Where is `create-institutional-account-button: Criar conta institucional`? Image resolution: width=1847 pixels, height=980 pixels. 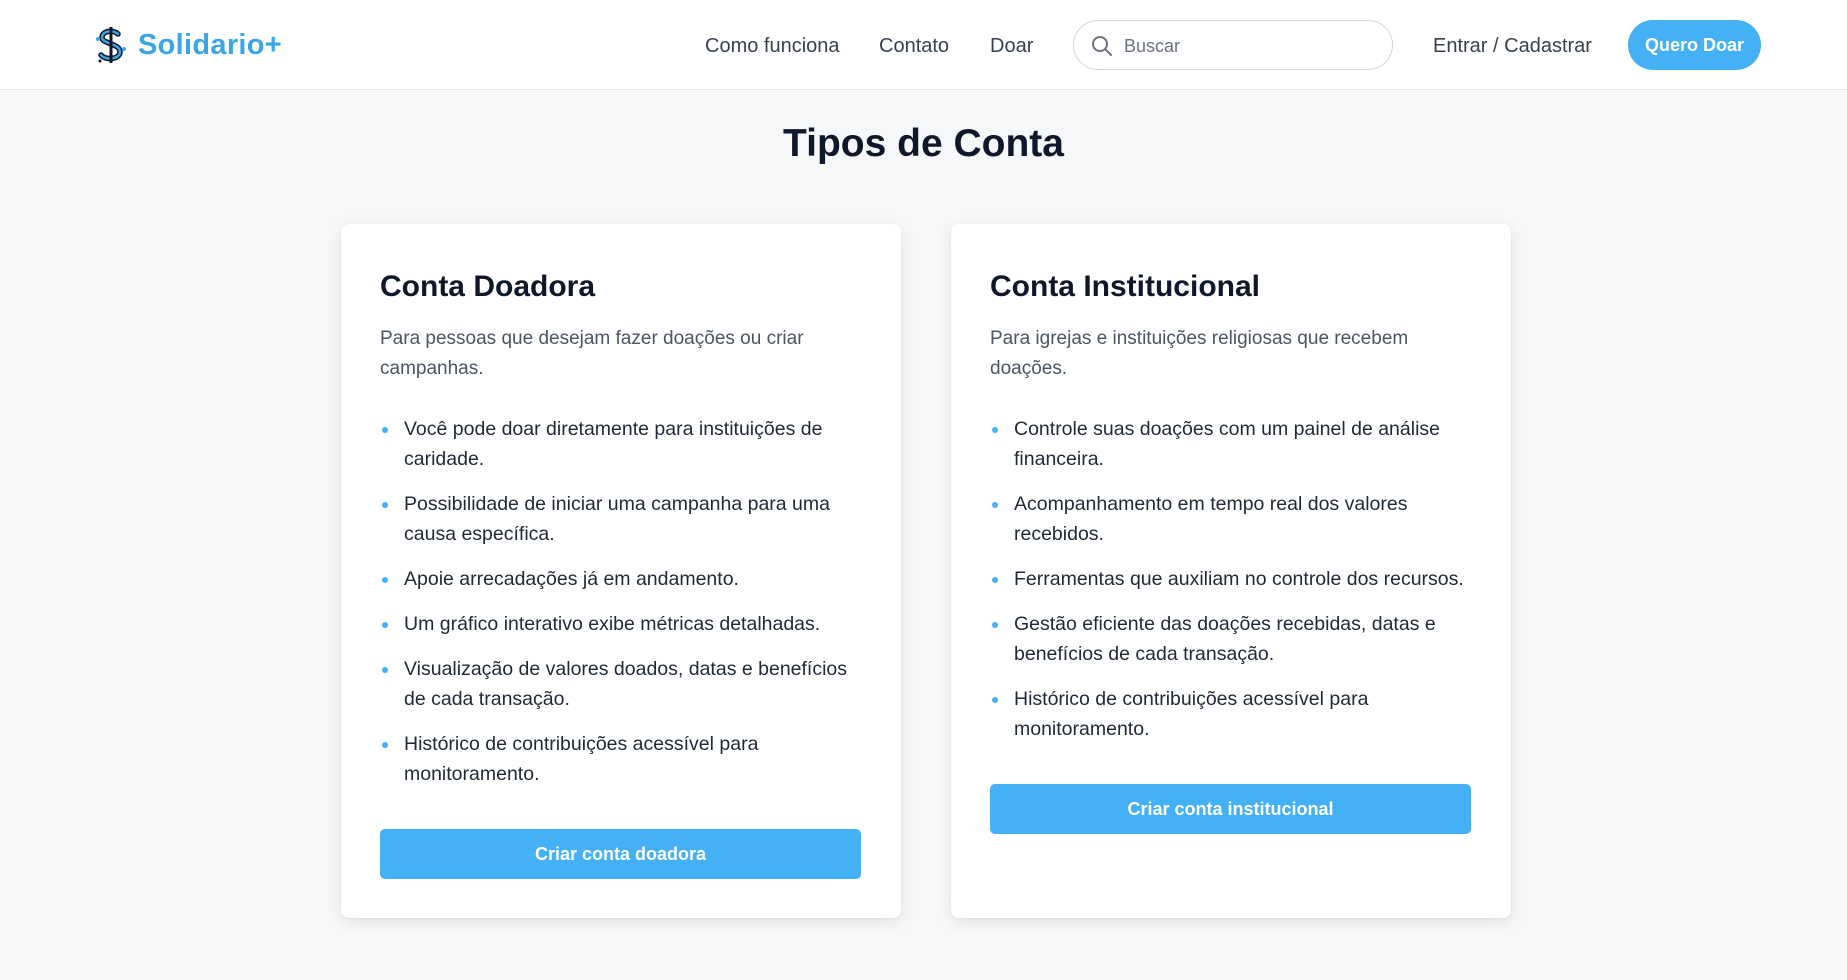 create-institutional-account-button: Criar conta institucional is located at coordinates (1230, 809).